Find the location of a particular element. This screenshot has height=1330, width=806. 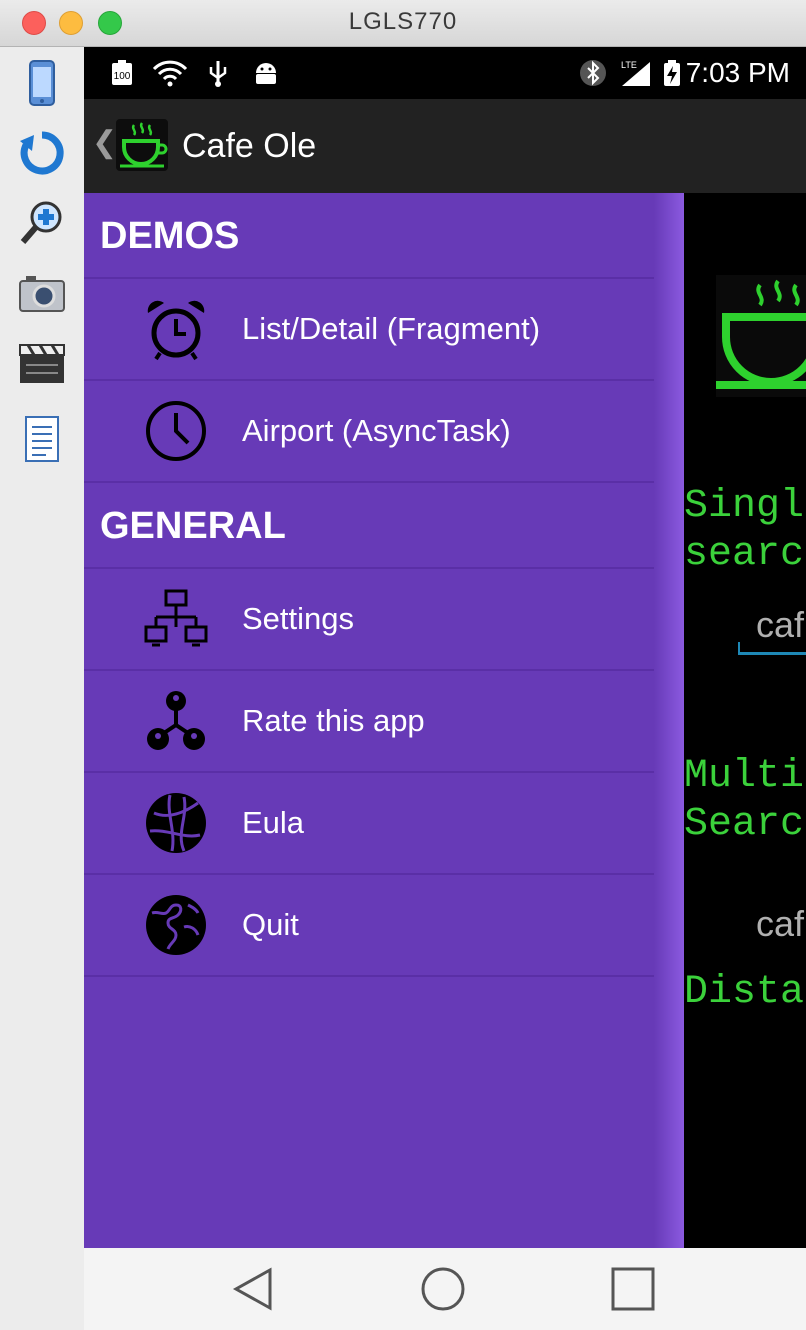

clock-icon is located at coordinates (176, 431).